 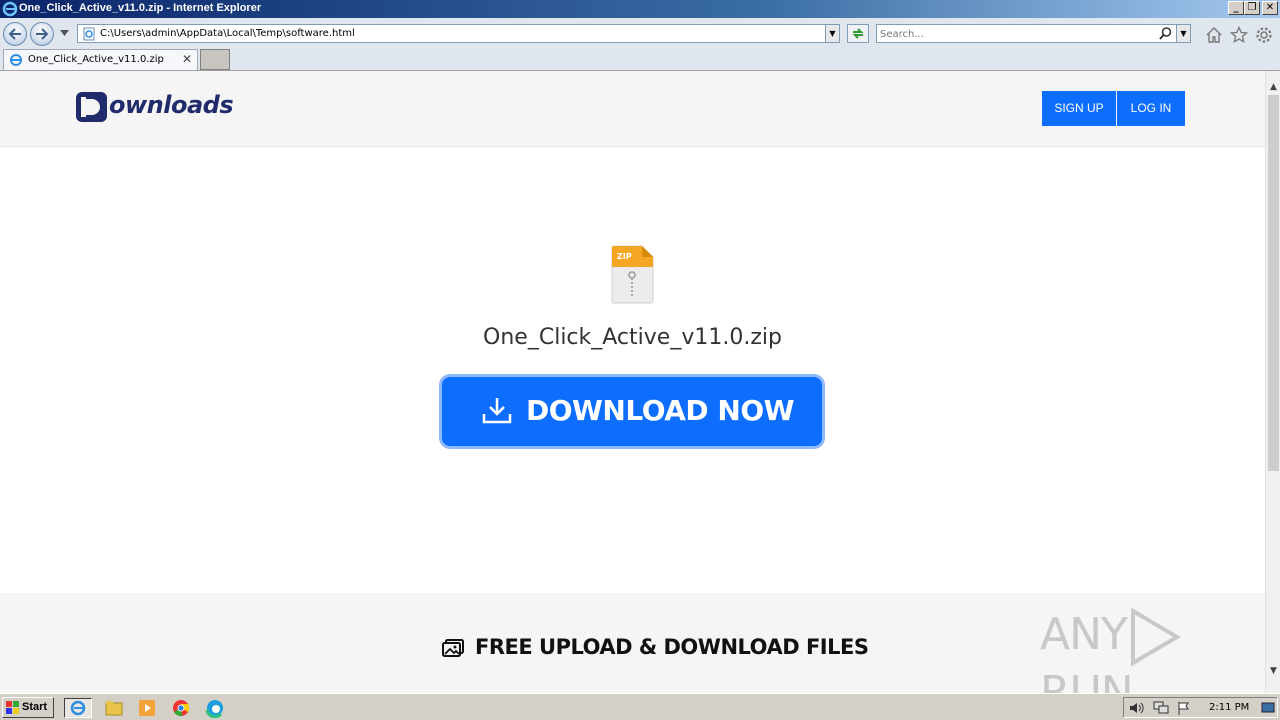 I want to click on favorites-star-icon, so click(x=1239, y=35).